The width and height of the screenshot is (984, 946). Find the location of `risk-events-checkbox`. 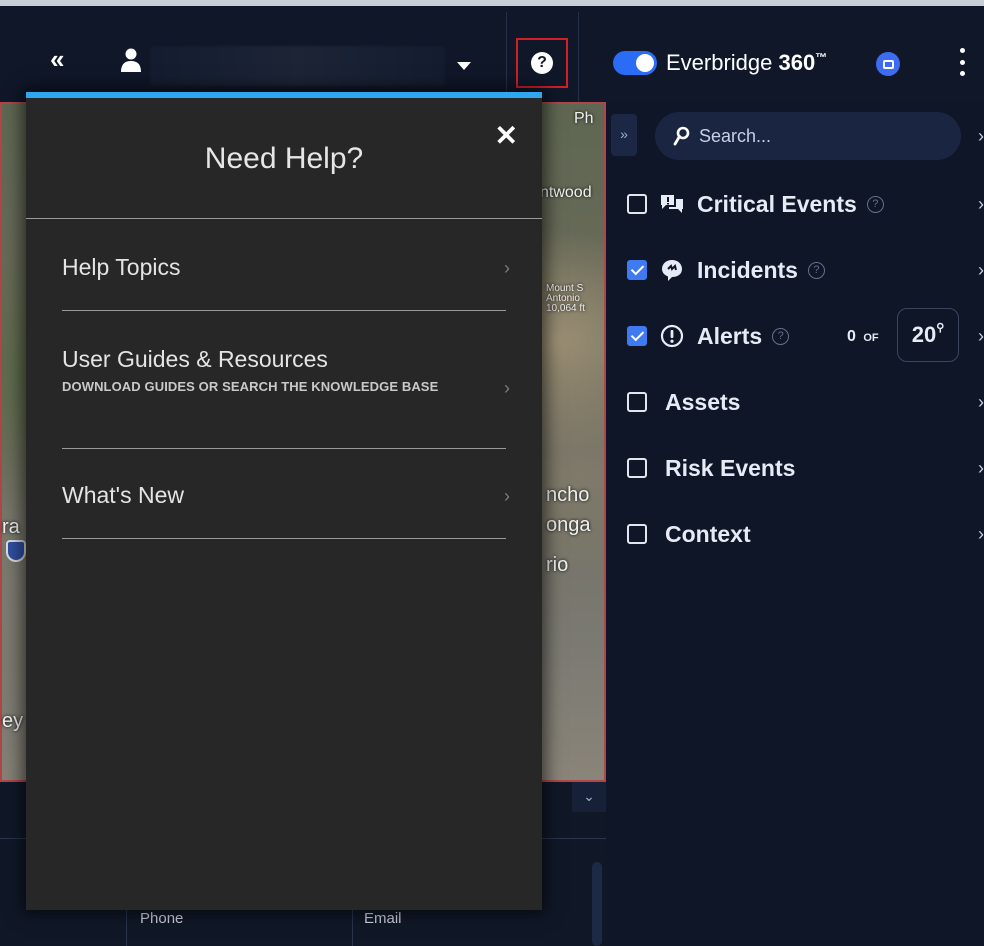

risk-events-checkbox is located at coordinates (637, 468).